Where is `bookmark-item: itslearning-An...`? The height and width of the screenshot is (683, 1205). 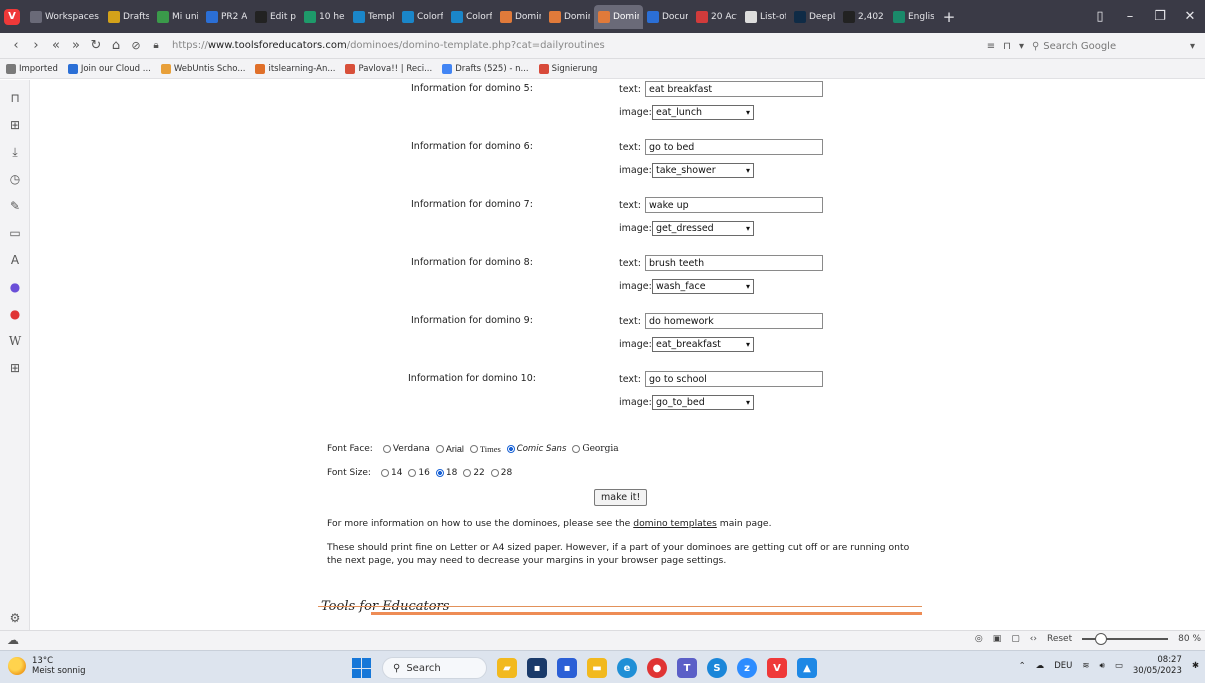
bookmark-item: itslearning-An... is located at coordinates (295, 68).